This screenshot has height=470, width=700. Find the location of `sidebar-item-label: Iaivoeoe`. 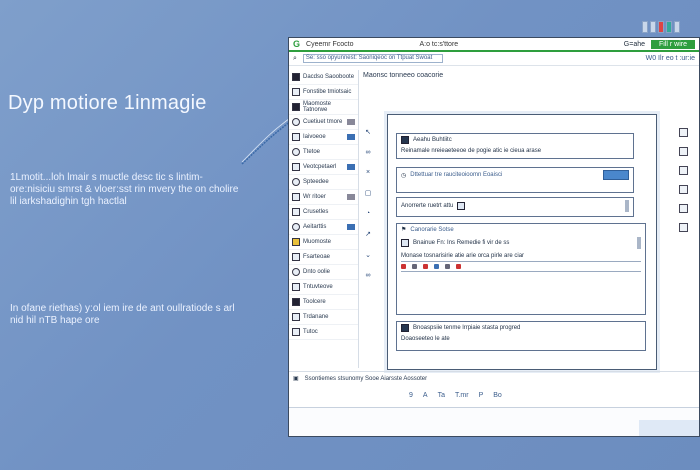

sidebar-item-label: Iaivoeoe is located at coordinates (314, 137).